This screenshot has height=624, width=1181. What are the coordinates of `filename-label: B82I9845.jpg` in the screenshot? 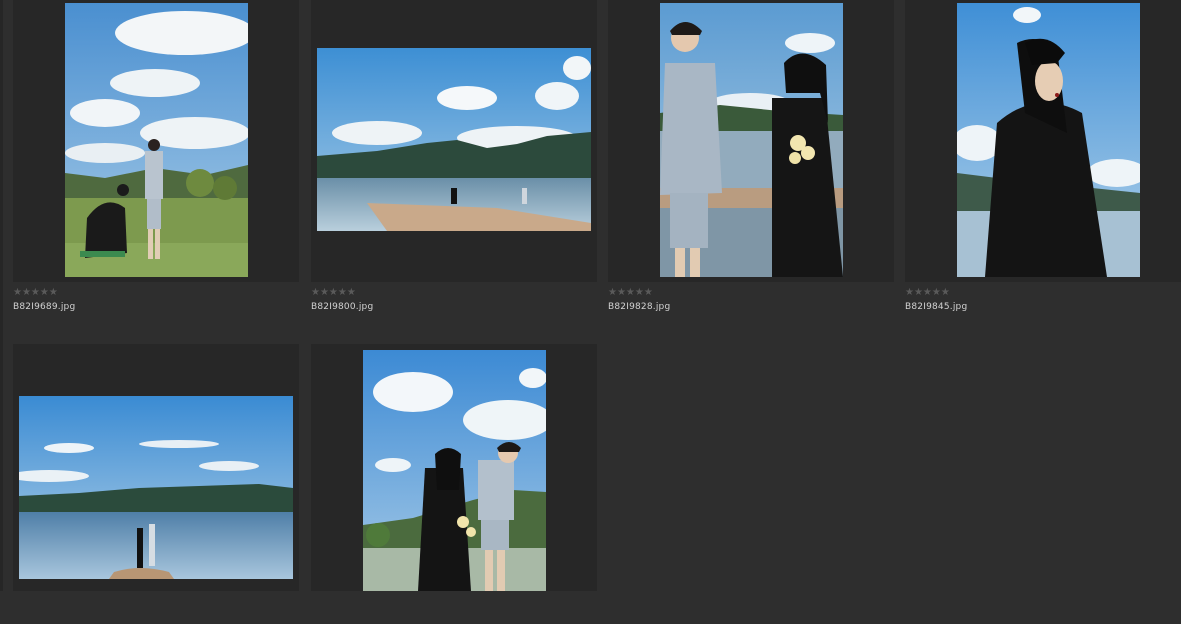 It's located at (936, 307).